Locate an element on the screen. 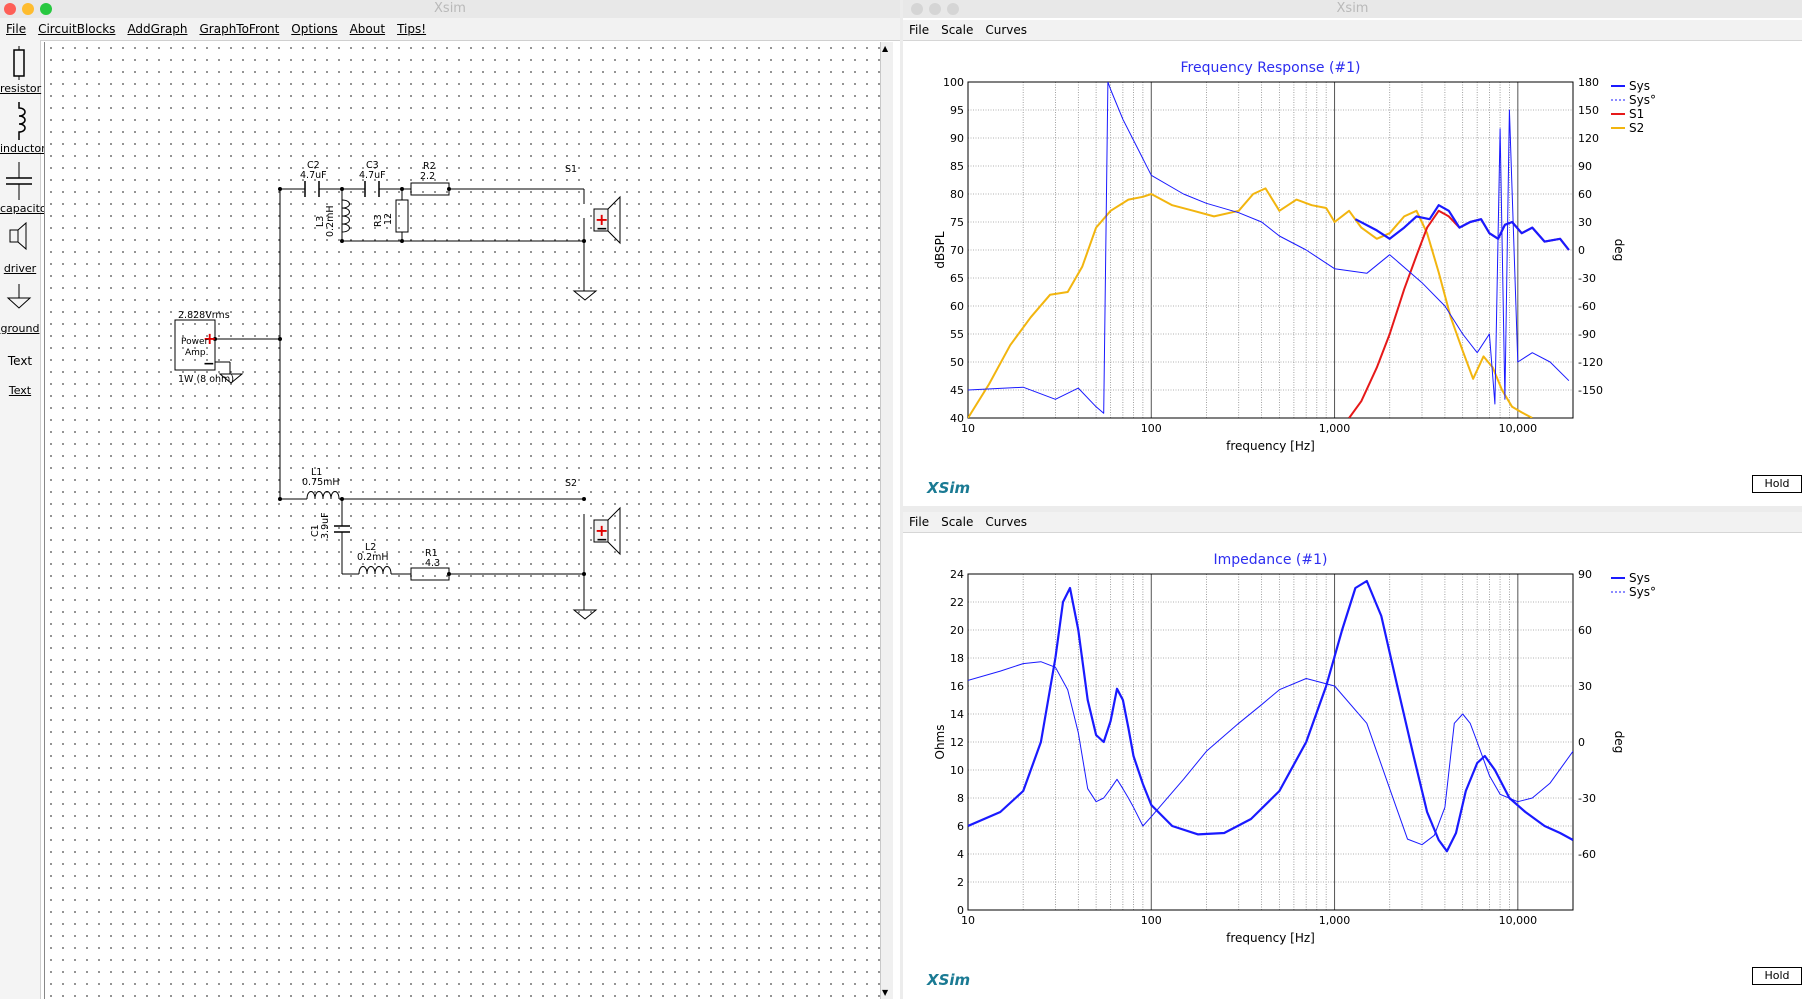 This screenshot has height=999, width=1802. y-axis-label: dBSPL is located at coordinates (940, 249).